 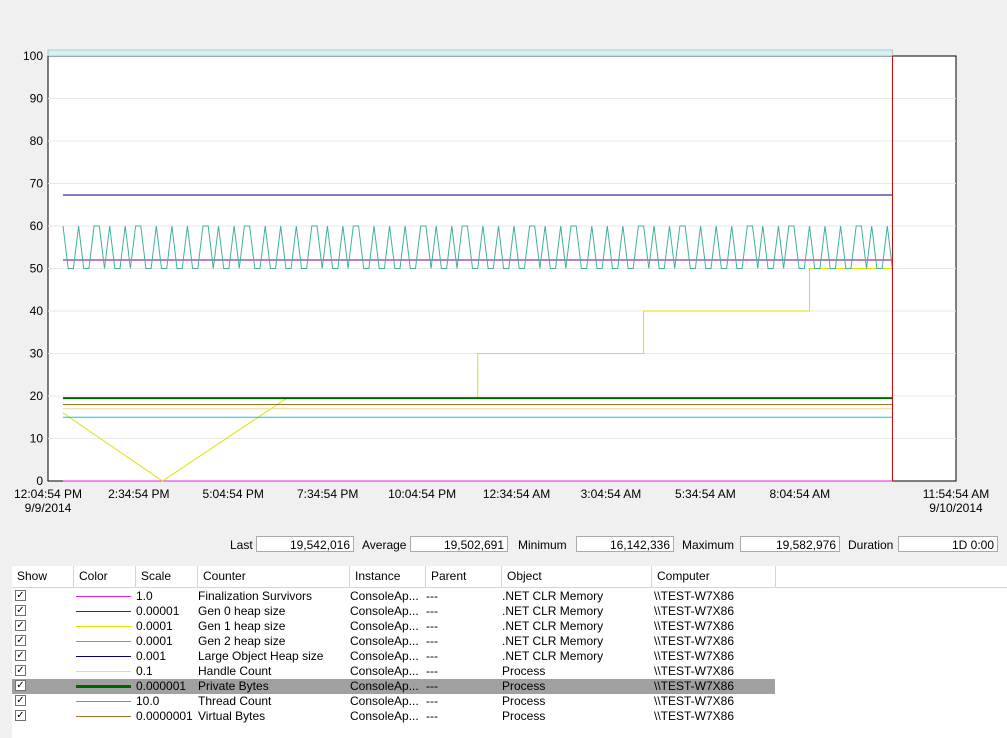 I want to click on y-tick-label: 60, so click(x=37, y=226).